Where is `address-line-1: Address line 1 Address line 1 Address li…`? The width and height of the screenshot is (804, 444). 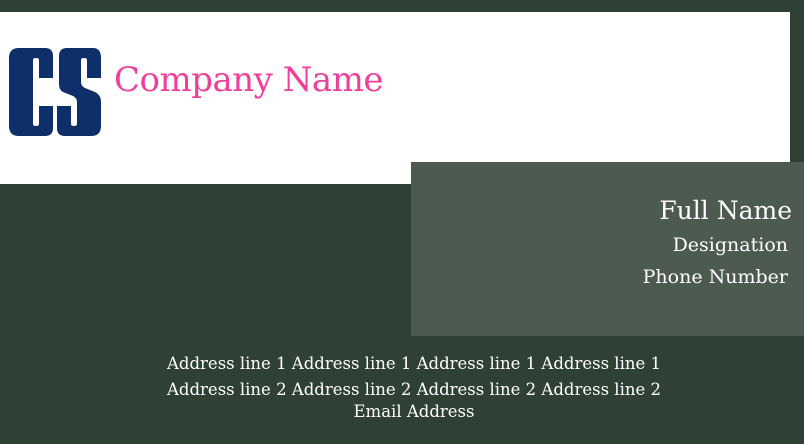
address-line-1: Address line 1 Address line 1 Address li… is located at coordinates (414, 363).